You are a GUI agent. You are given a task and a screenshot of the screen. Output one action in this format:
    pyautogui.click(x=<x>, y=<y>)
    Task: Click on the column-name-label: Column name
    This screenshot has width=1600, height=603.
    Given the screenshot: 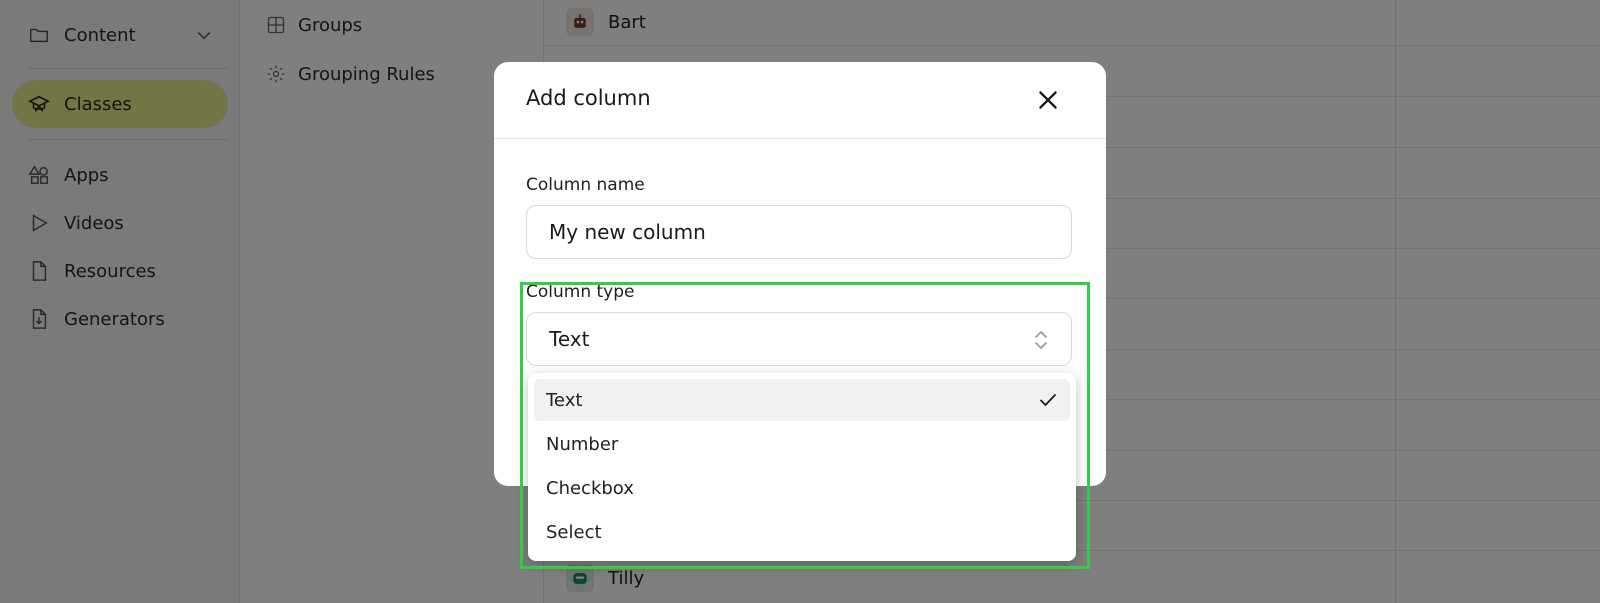 What is the action you would take?
    pyautogui.click(x=585, y=185)
    